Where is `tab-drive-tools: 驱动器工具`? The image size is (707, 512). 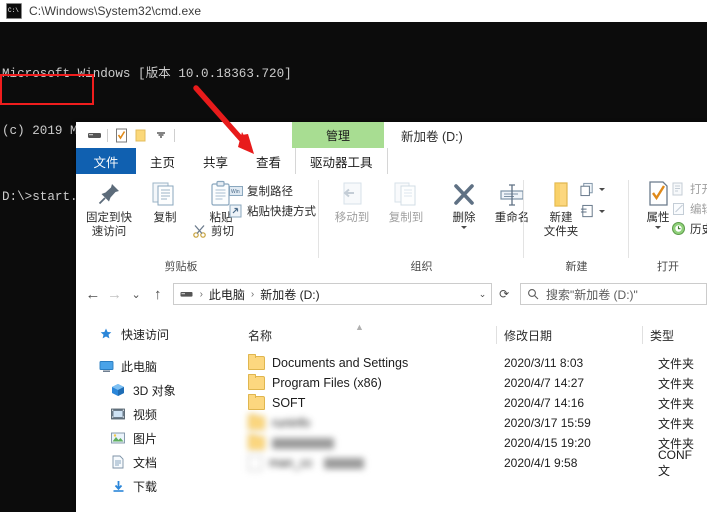 tab-drive-tools: 驱动器工具 is located at coordinates (341, 161).